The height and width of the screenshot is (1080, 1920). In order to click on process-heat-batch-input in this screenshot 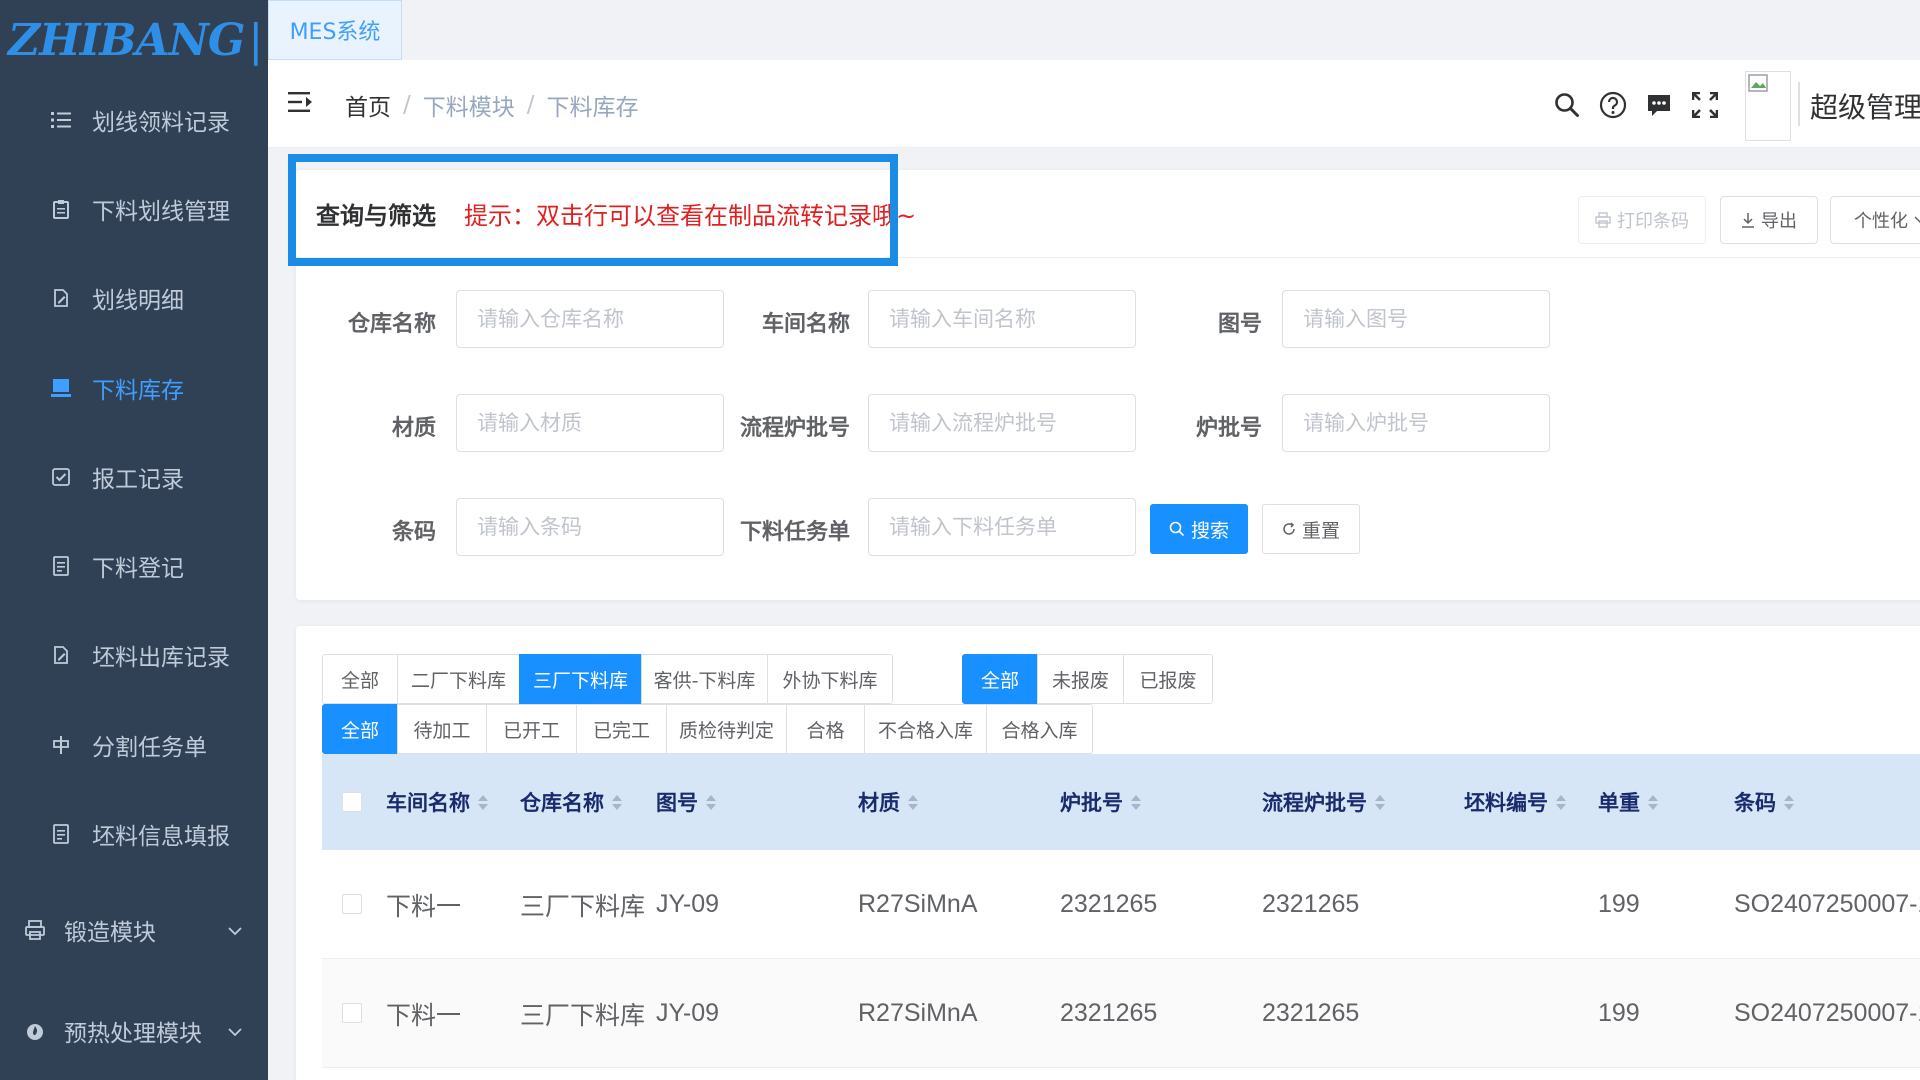, I will do `click(1002, 423)`.